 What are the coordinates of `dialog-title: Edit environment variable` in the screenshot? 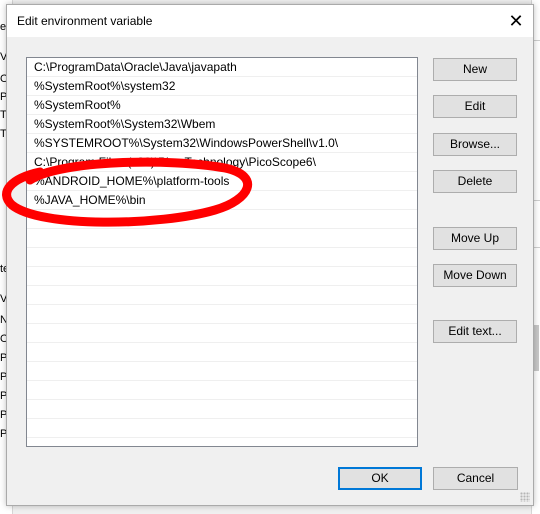 It's located at (85, 21).